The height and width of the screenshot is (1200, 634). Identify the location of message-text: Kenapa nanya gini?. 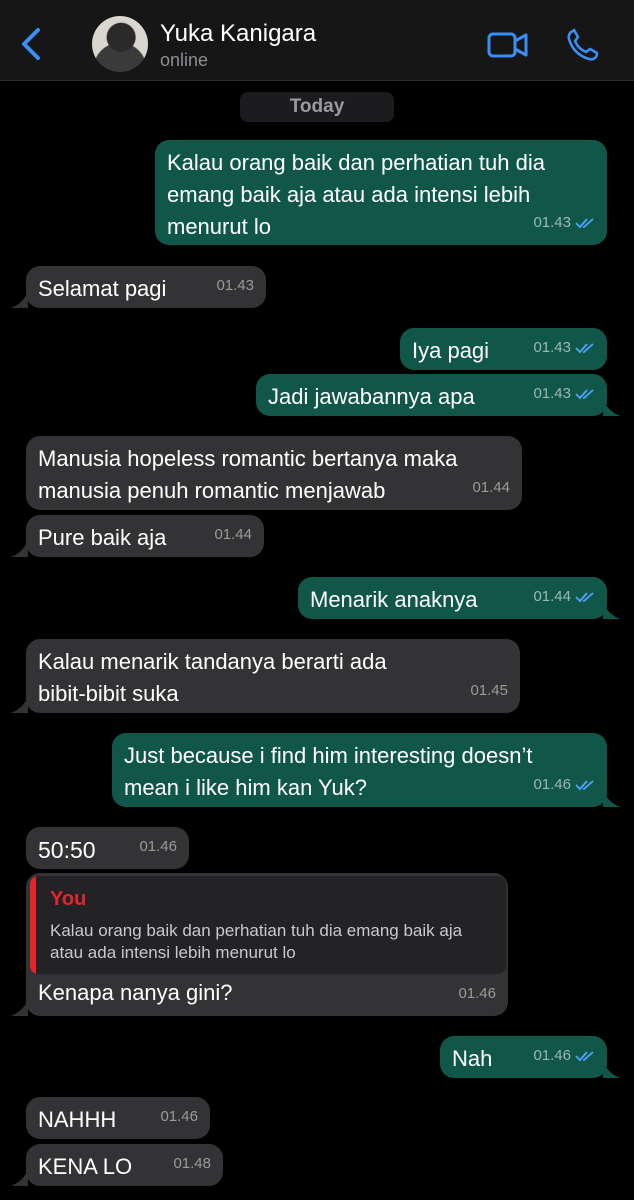
(135, 992).